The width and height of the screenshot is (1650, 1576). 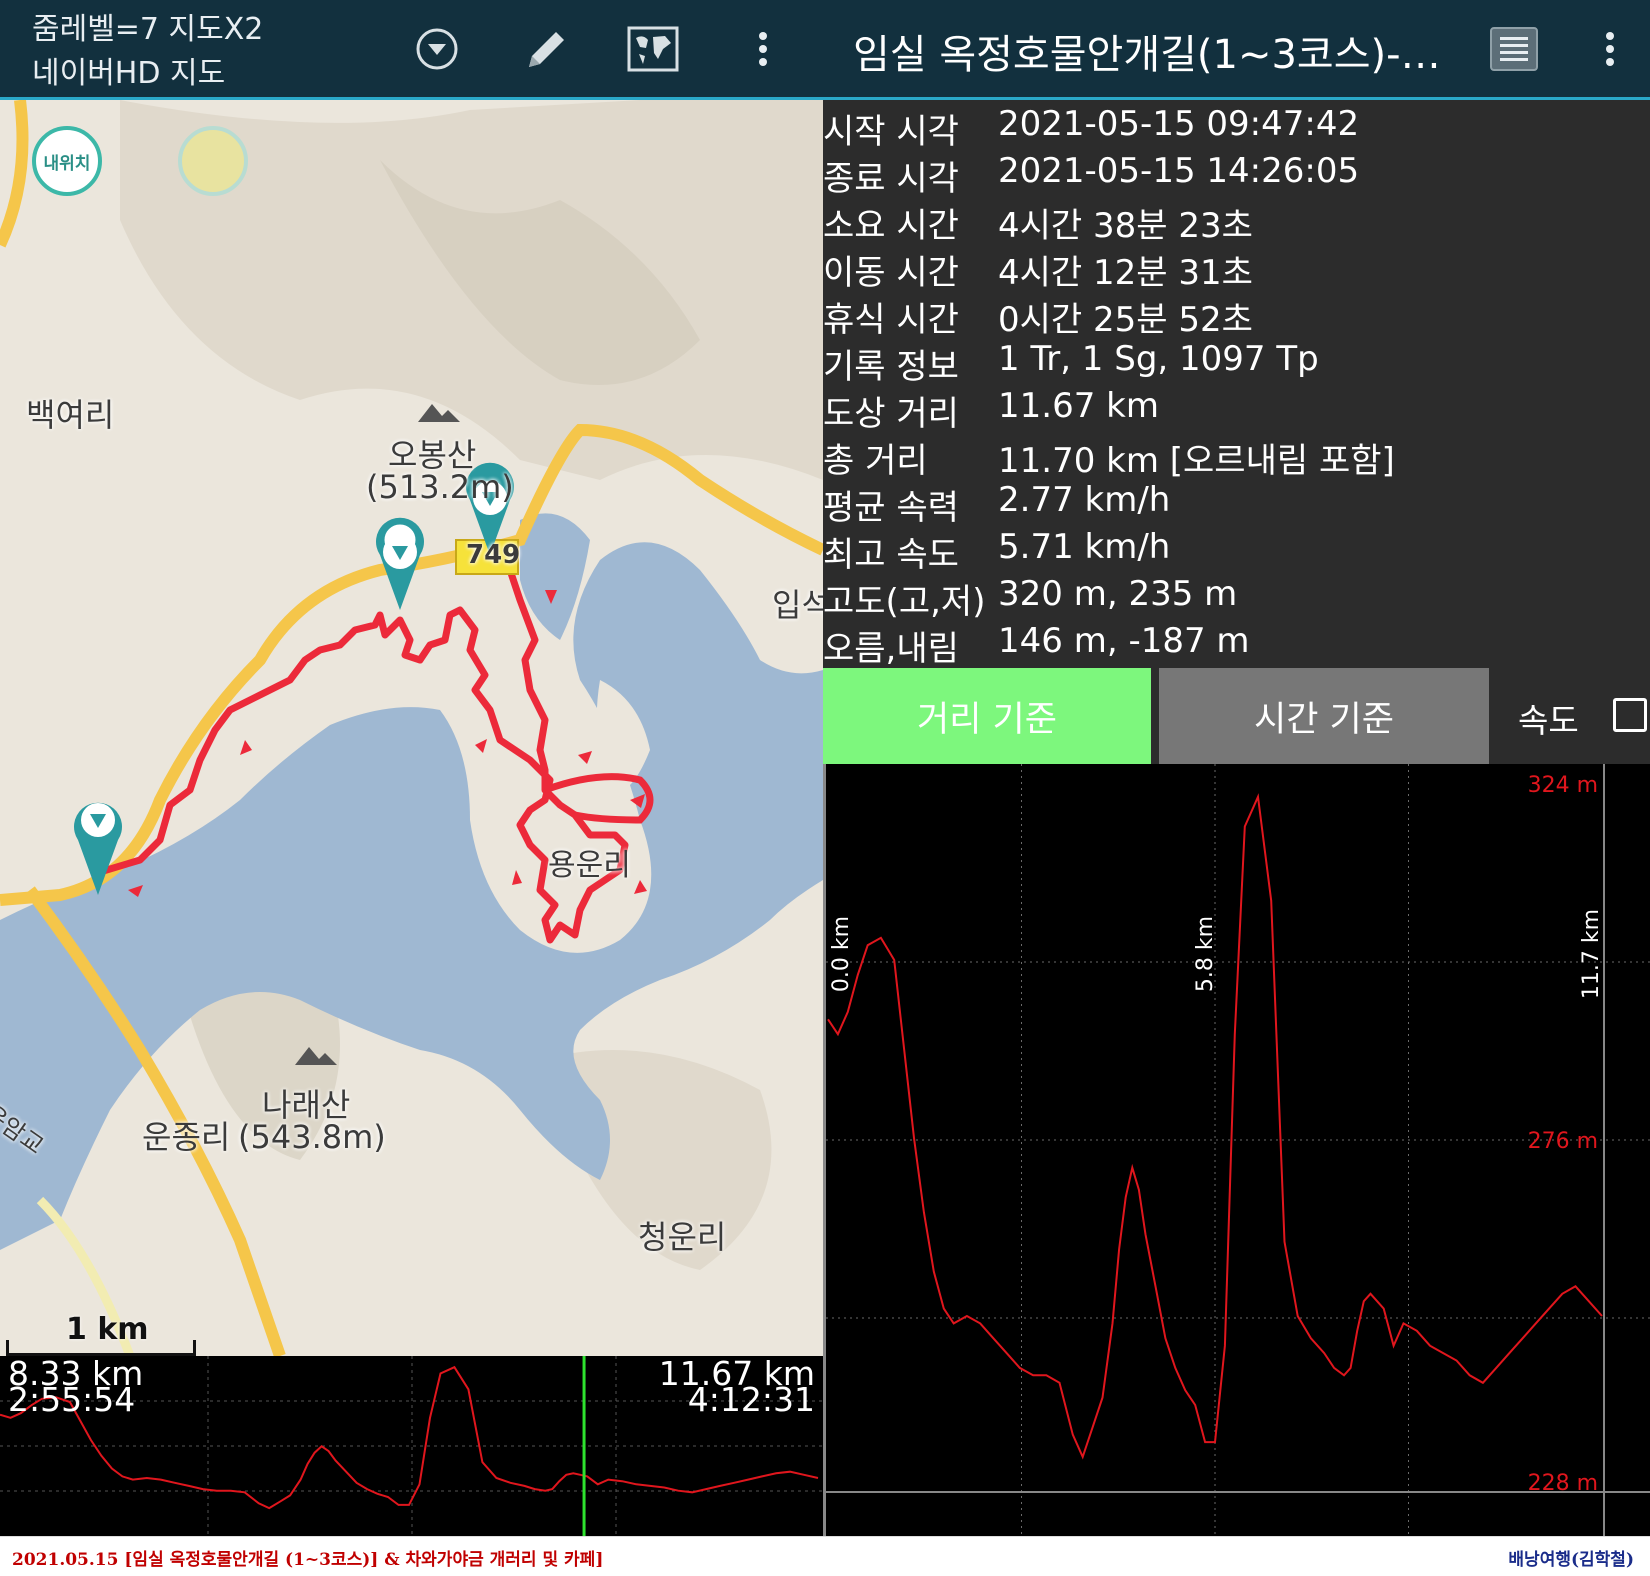 I want to click on speed-label: 속도, so click(x=1548, y=720).